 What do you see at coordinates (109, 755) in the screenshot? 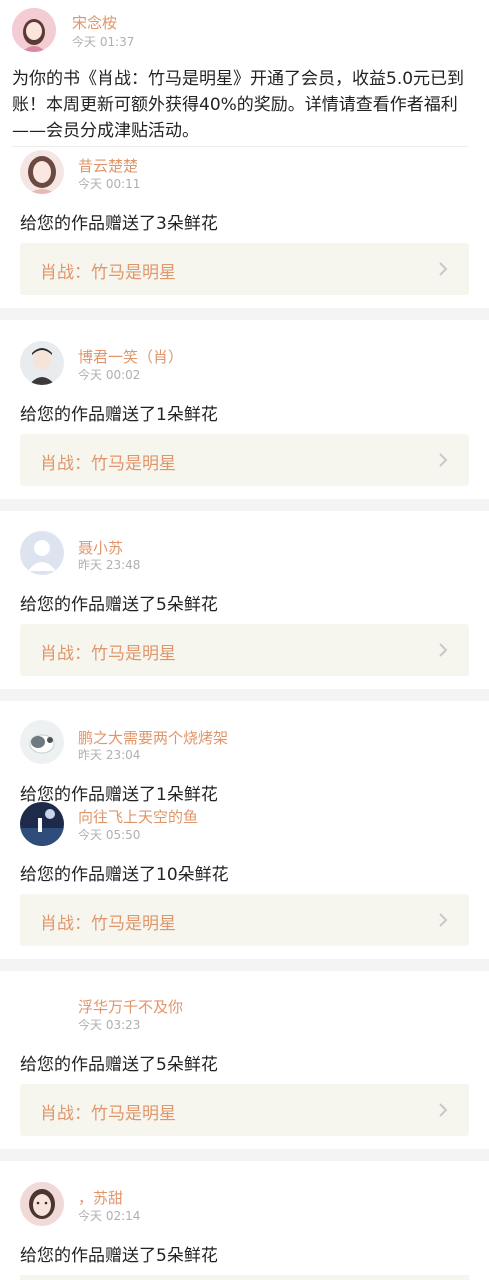
I see `sender-time: 昨天 23:04` at bounding box center [109, 755].